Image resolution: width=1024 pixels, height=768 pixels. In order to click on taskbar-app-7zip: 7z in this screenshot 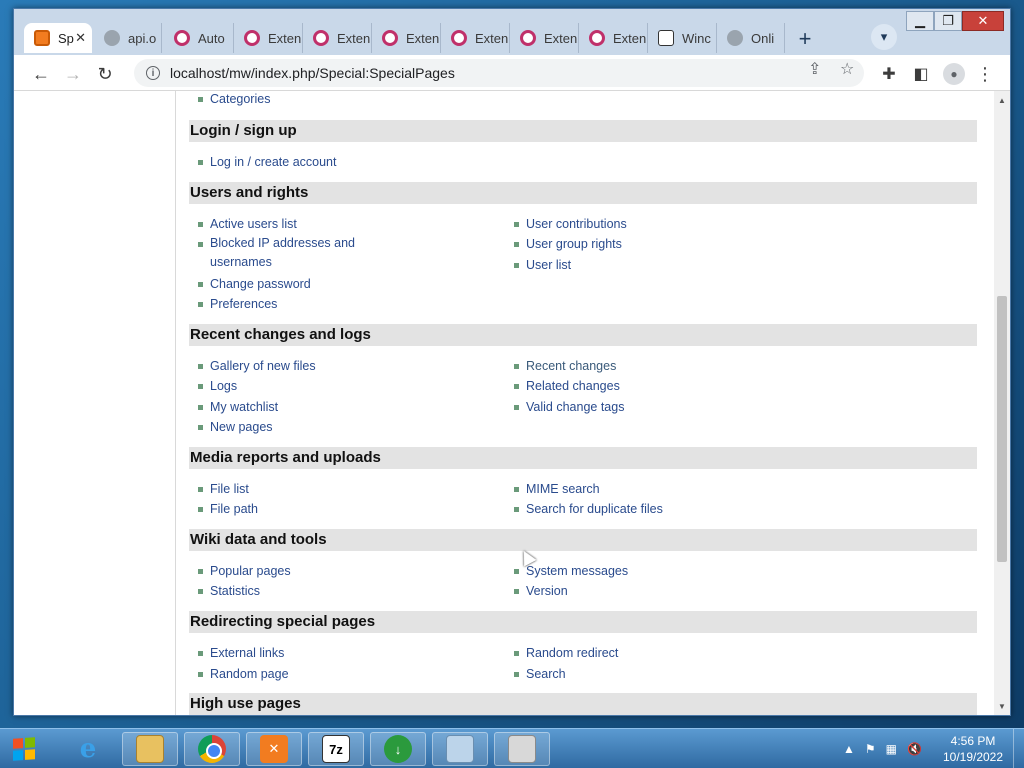, I will do `click(336, 749)`.